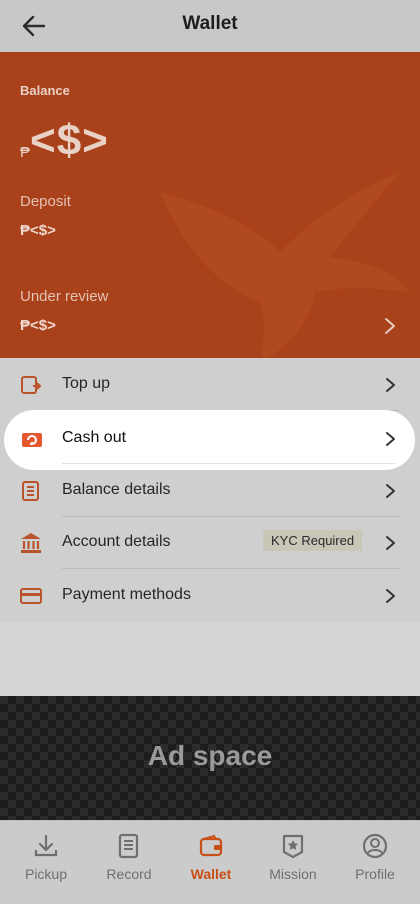  I want to click on deposit-amount: ₱<$>, so click(38, 230).